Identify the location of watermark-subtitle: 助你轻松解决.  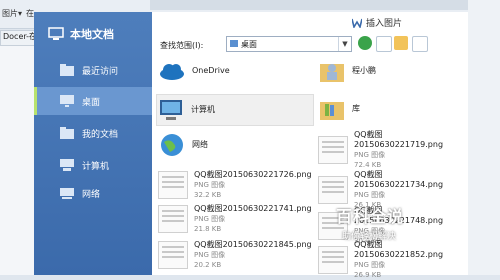
(369, 237).